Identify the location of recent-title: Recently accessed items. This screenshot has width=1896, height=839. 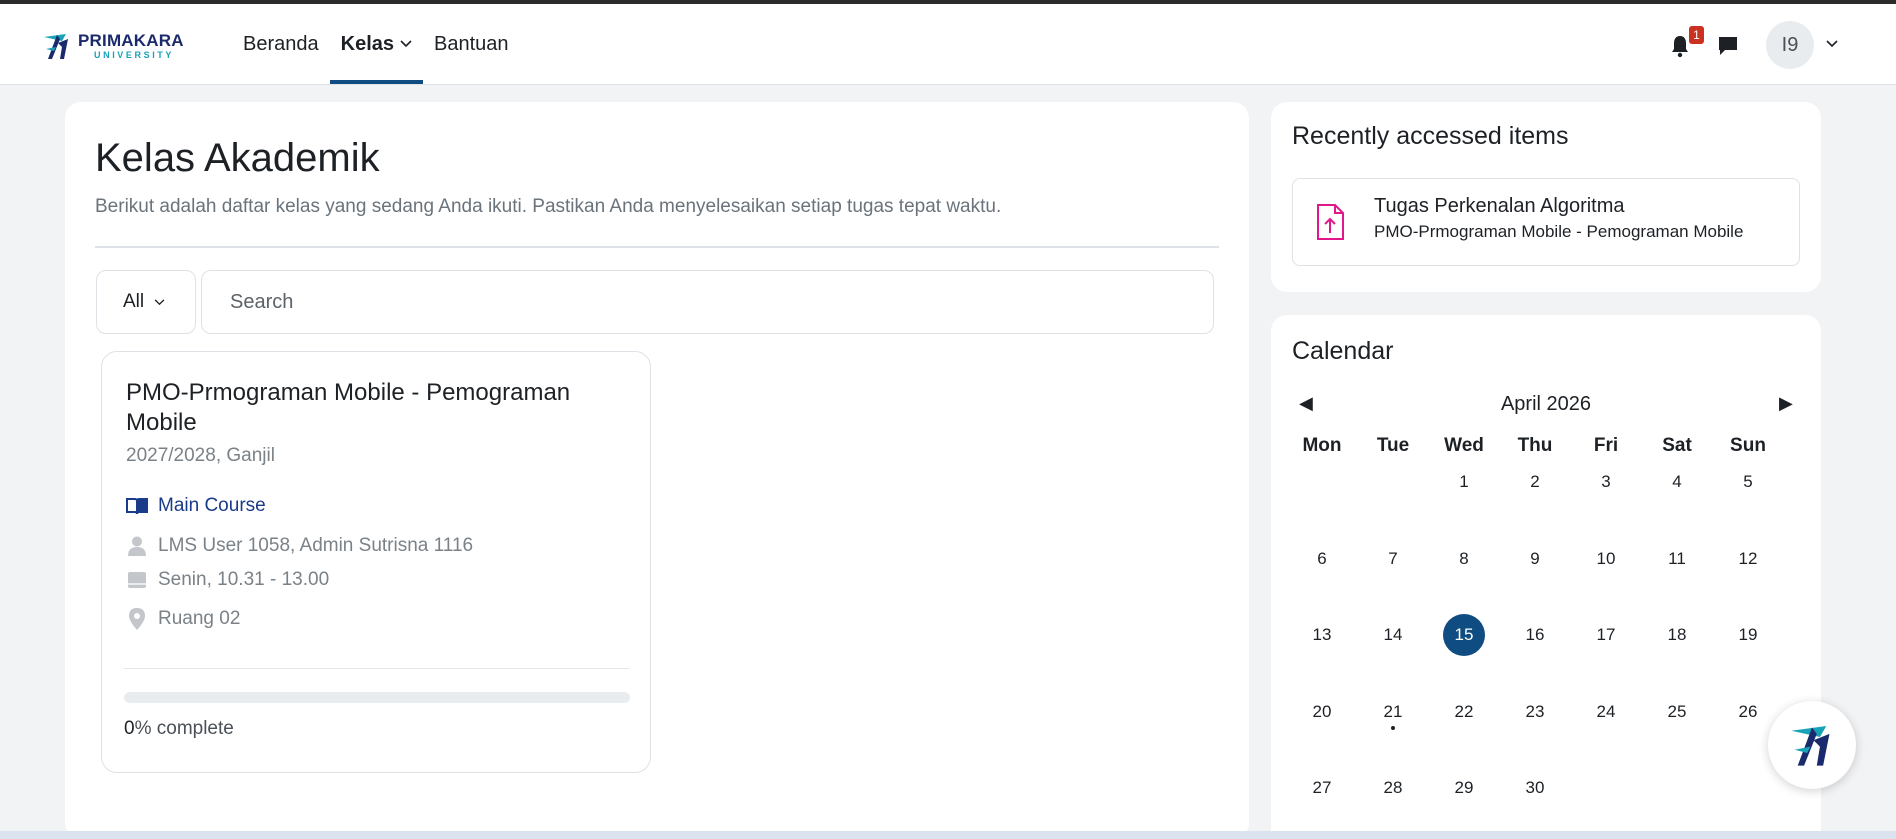
(1430, 136).